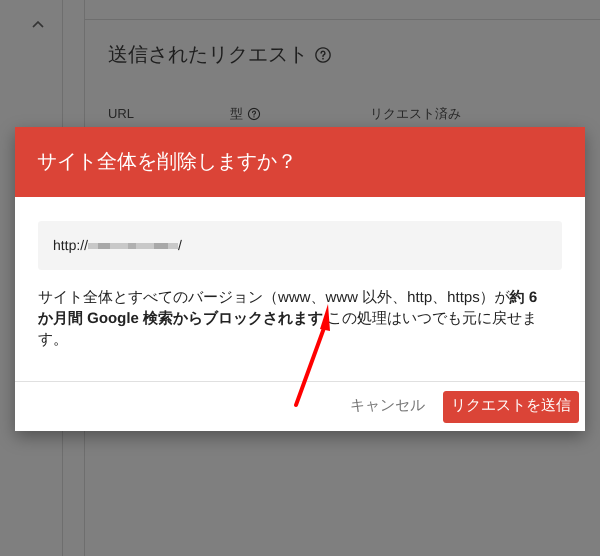 The height and width of the screenshot is (556, 600). Describe the element at coordinates (167, 162) in the screenshot. I see `dialog-title: サイト全体を削除しますか？` at that location.